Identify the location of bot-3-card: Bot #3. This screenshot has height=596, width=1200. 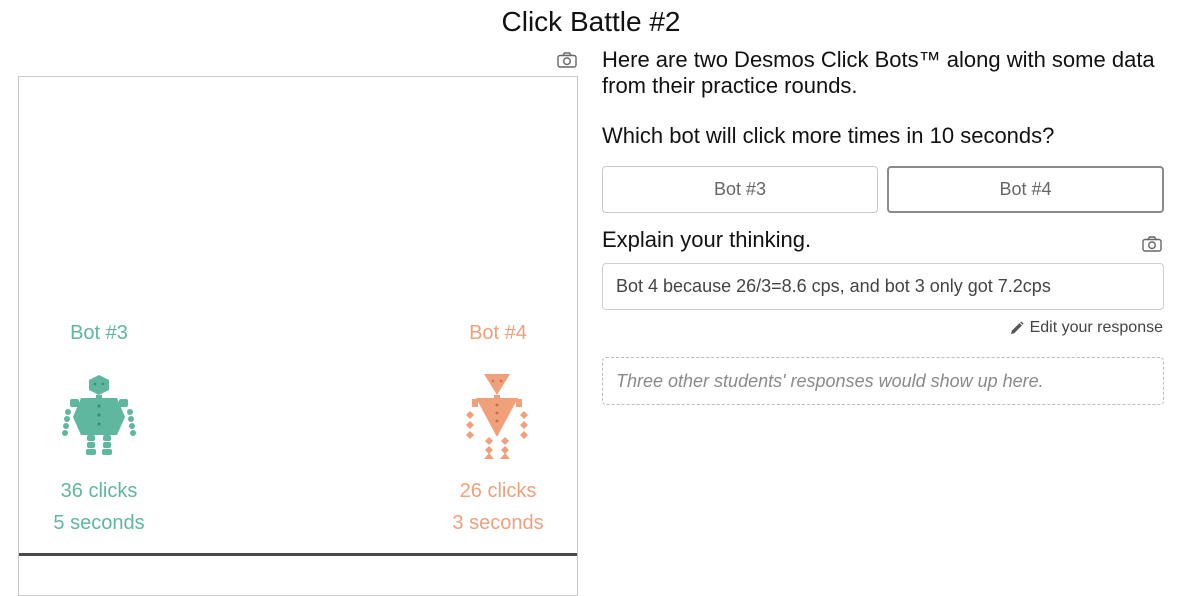
(99, 333).